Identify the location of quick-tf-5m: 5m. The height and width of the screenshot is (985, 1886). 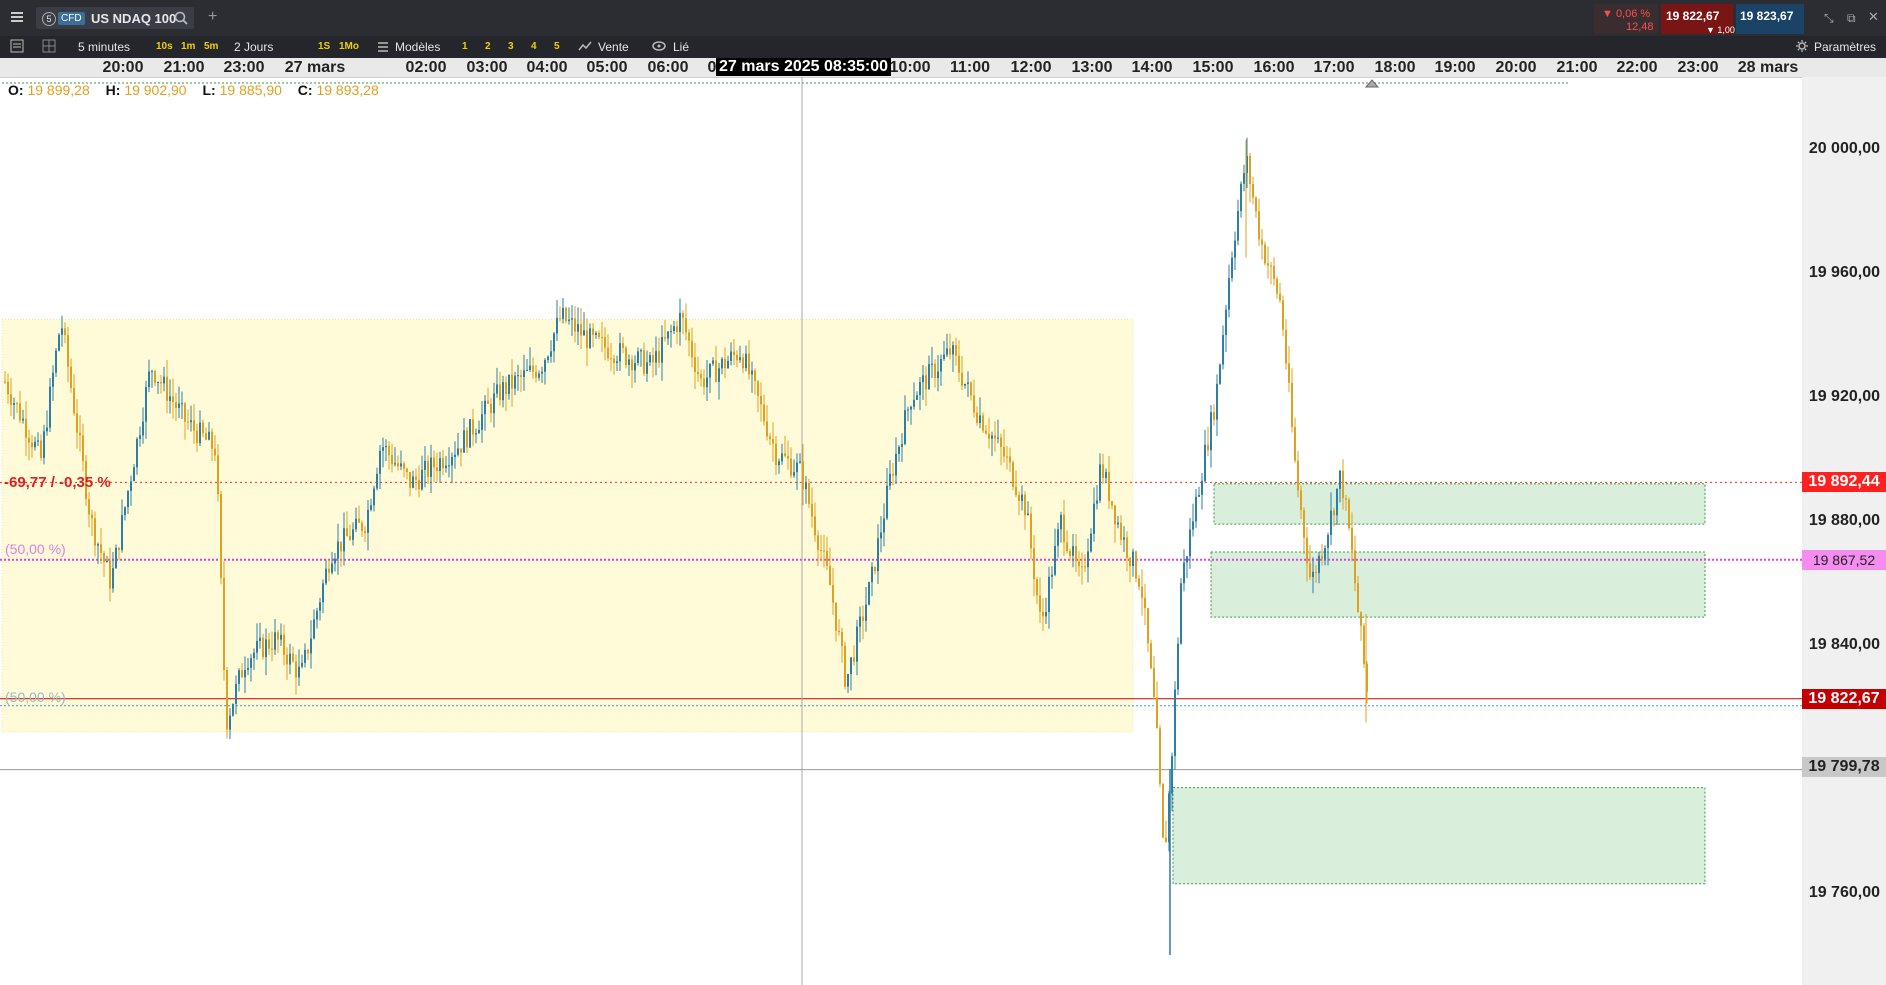
(211, 47).